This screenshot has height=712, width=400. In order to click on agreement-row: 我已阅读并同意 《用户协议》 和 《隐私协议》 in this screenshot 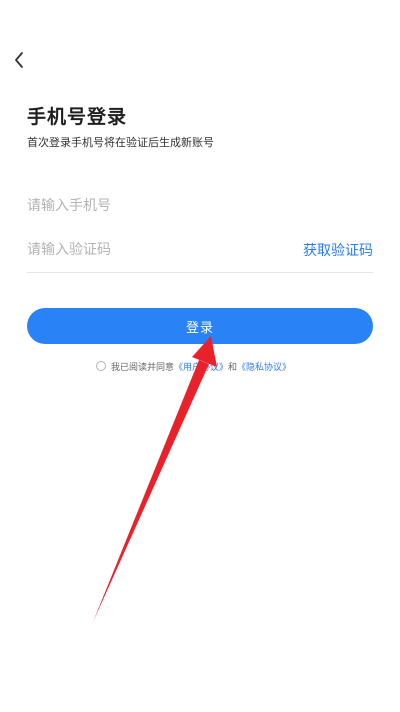, I will do `click(193, 366)`.